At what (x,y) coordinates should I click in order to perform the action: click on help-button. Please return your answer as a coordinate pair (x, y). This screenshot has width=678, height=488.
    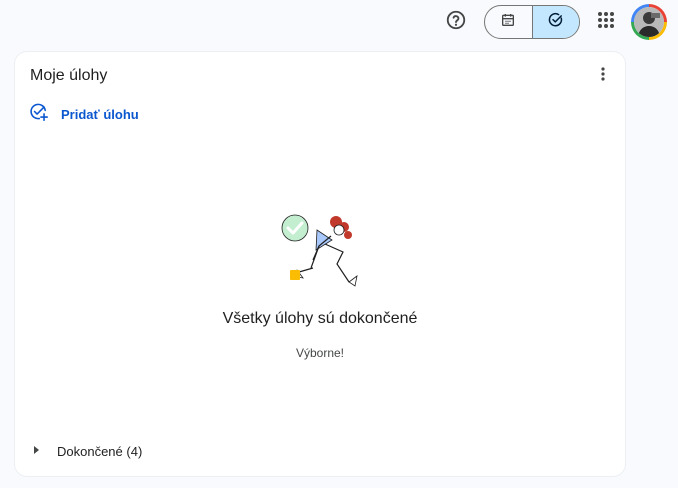
    Looking at the image, I should click on (456, 22).